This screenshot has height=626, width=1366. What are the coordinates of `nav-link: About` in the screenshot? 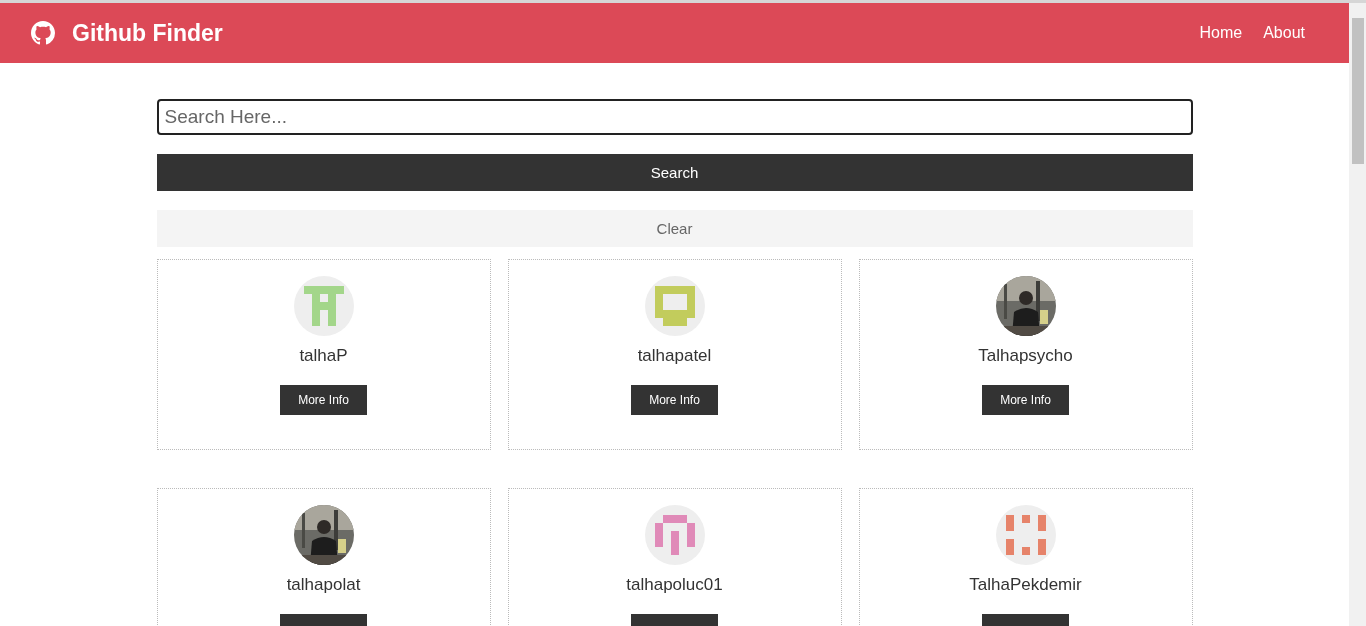 It's located at (1284, 33).